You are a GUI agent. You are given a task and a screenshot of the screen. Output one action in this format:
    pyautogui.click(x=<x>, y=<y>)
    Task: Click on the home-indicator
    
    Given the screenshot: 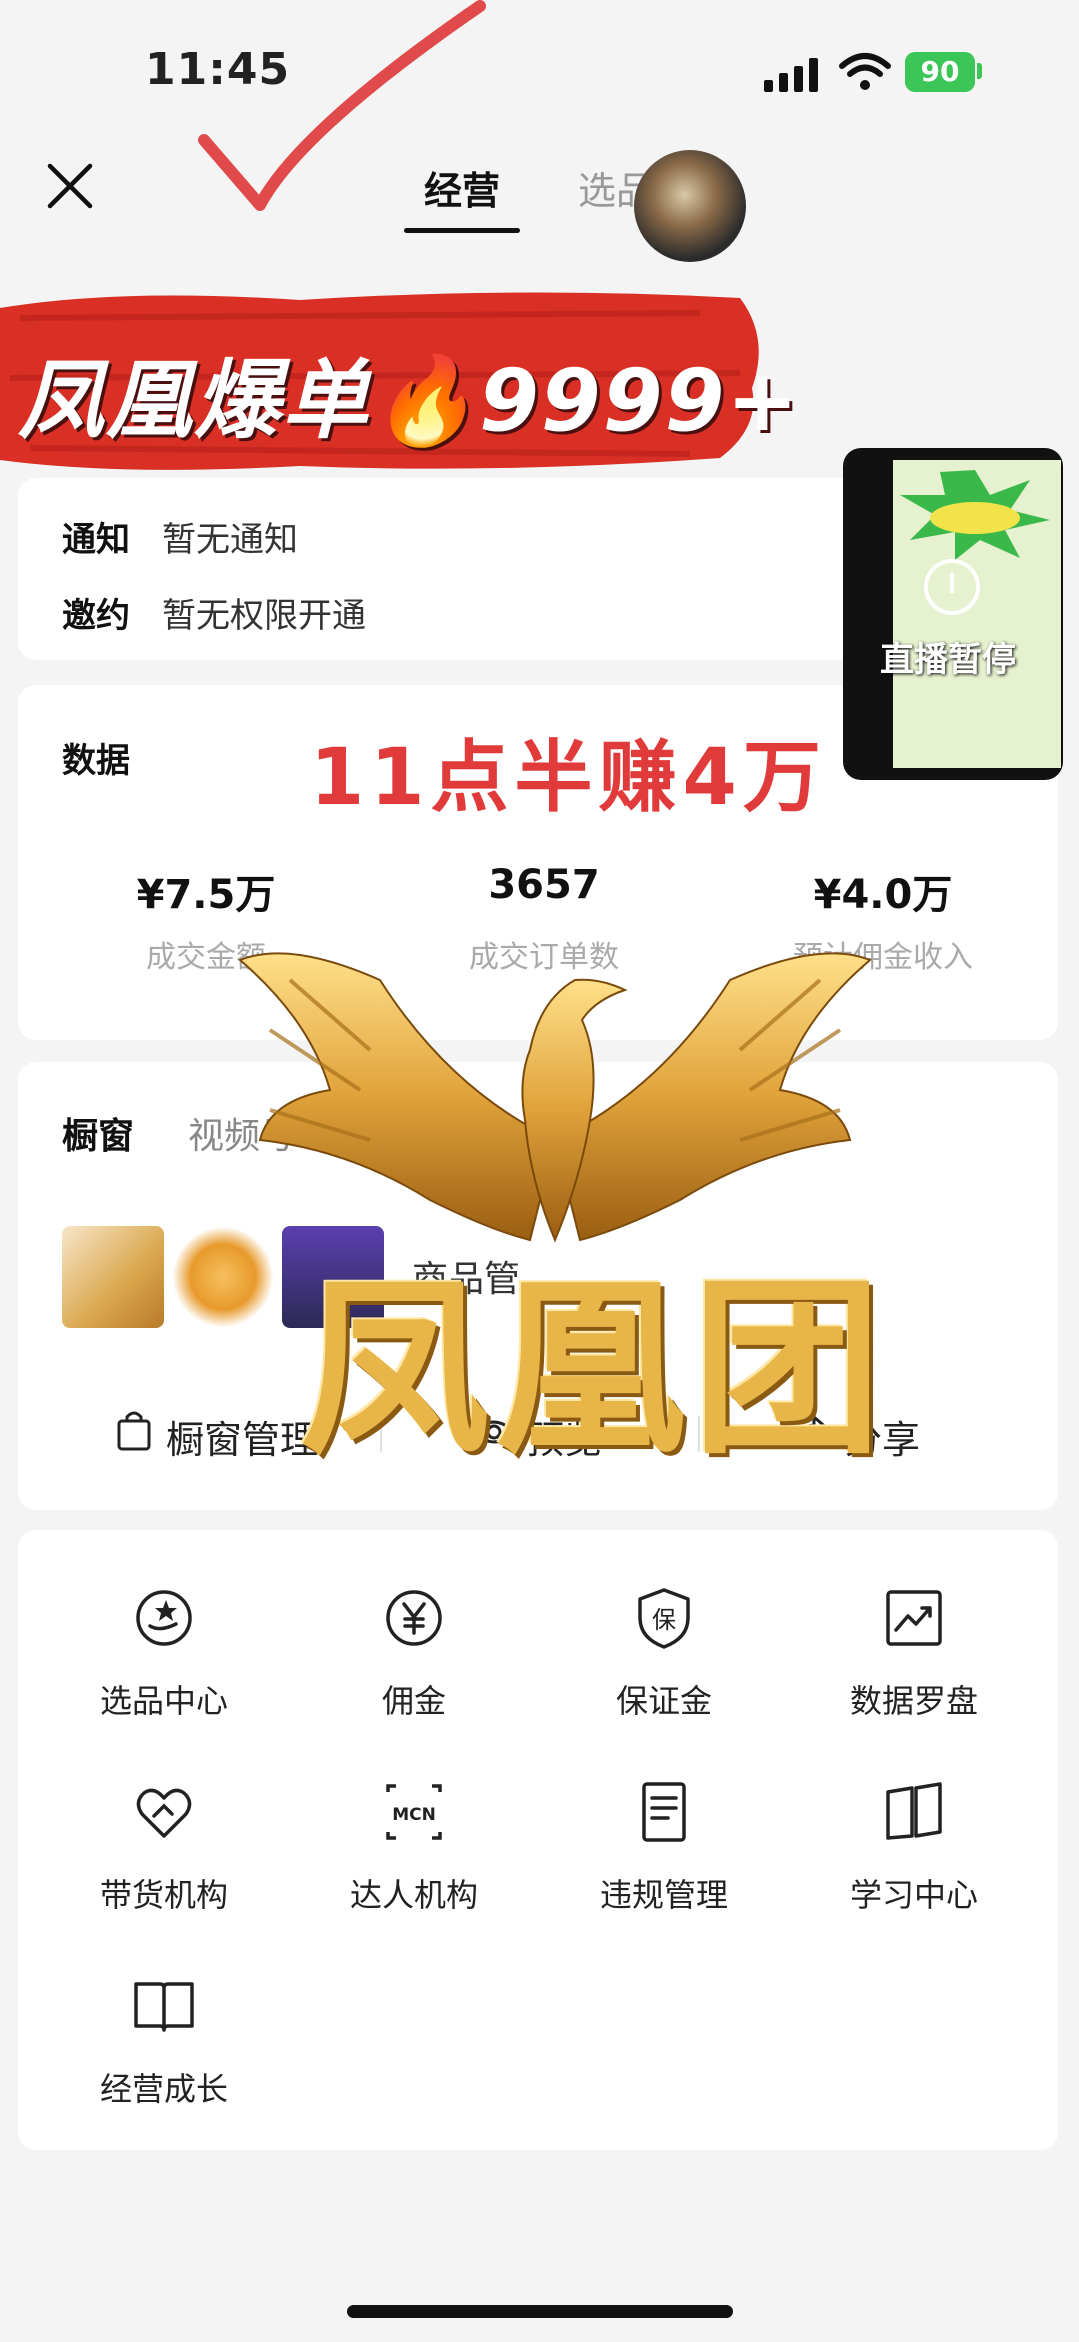 What is the action you would take?
    pyautogui.click(x=540, y=2311)
    